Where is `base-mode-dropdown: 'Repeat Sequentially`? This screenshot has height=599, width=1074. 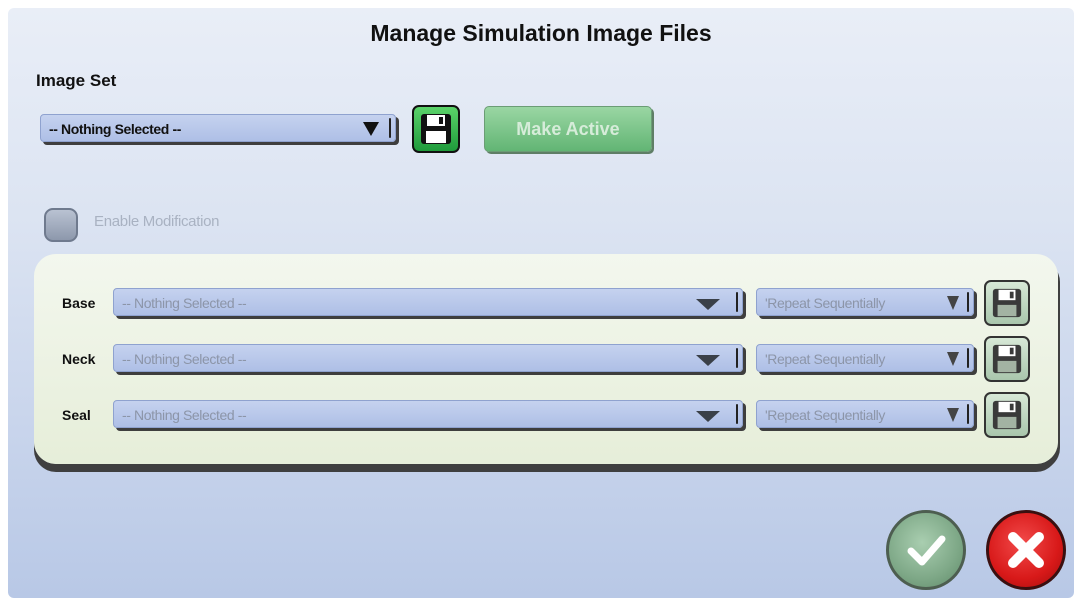
base-mode-dropdown: 'Repeat Sequentially is located at coordinates (865, 302).